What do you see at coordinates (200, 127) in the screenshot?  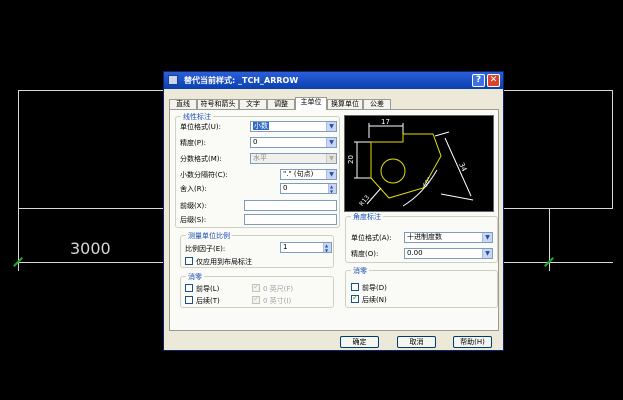 I see `unit-format-label: 单位格式(U):` at bounding box center [200, 127].